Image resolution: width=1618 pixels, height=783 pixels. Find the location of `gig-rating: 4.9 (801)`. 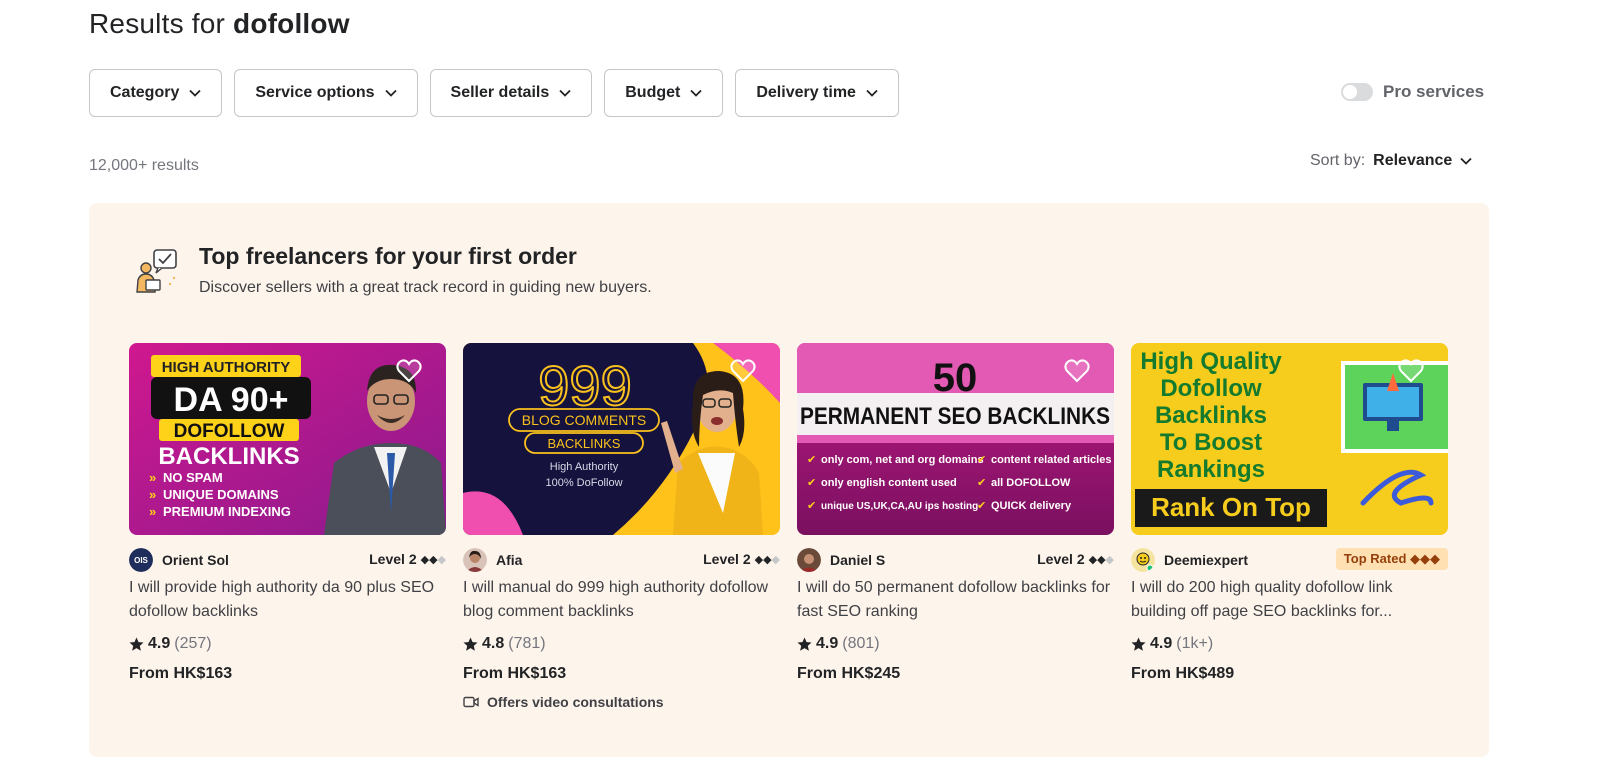

gig-rating: 4.9 (801) is located at coordinates (955, 644).